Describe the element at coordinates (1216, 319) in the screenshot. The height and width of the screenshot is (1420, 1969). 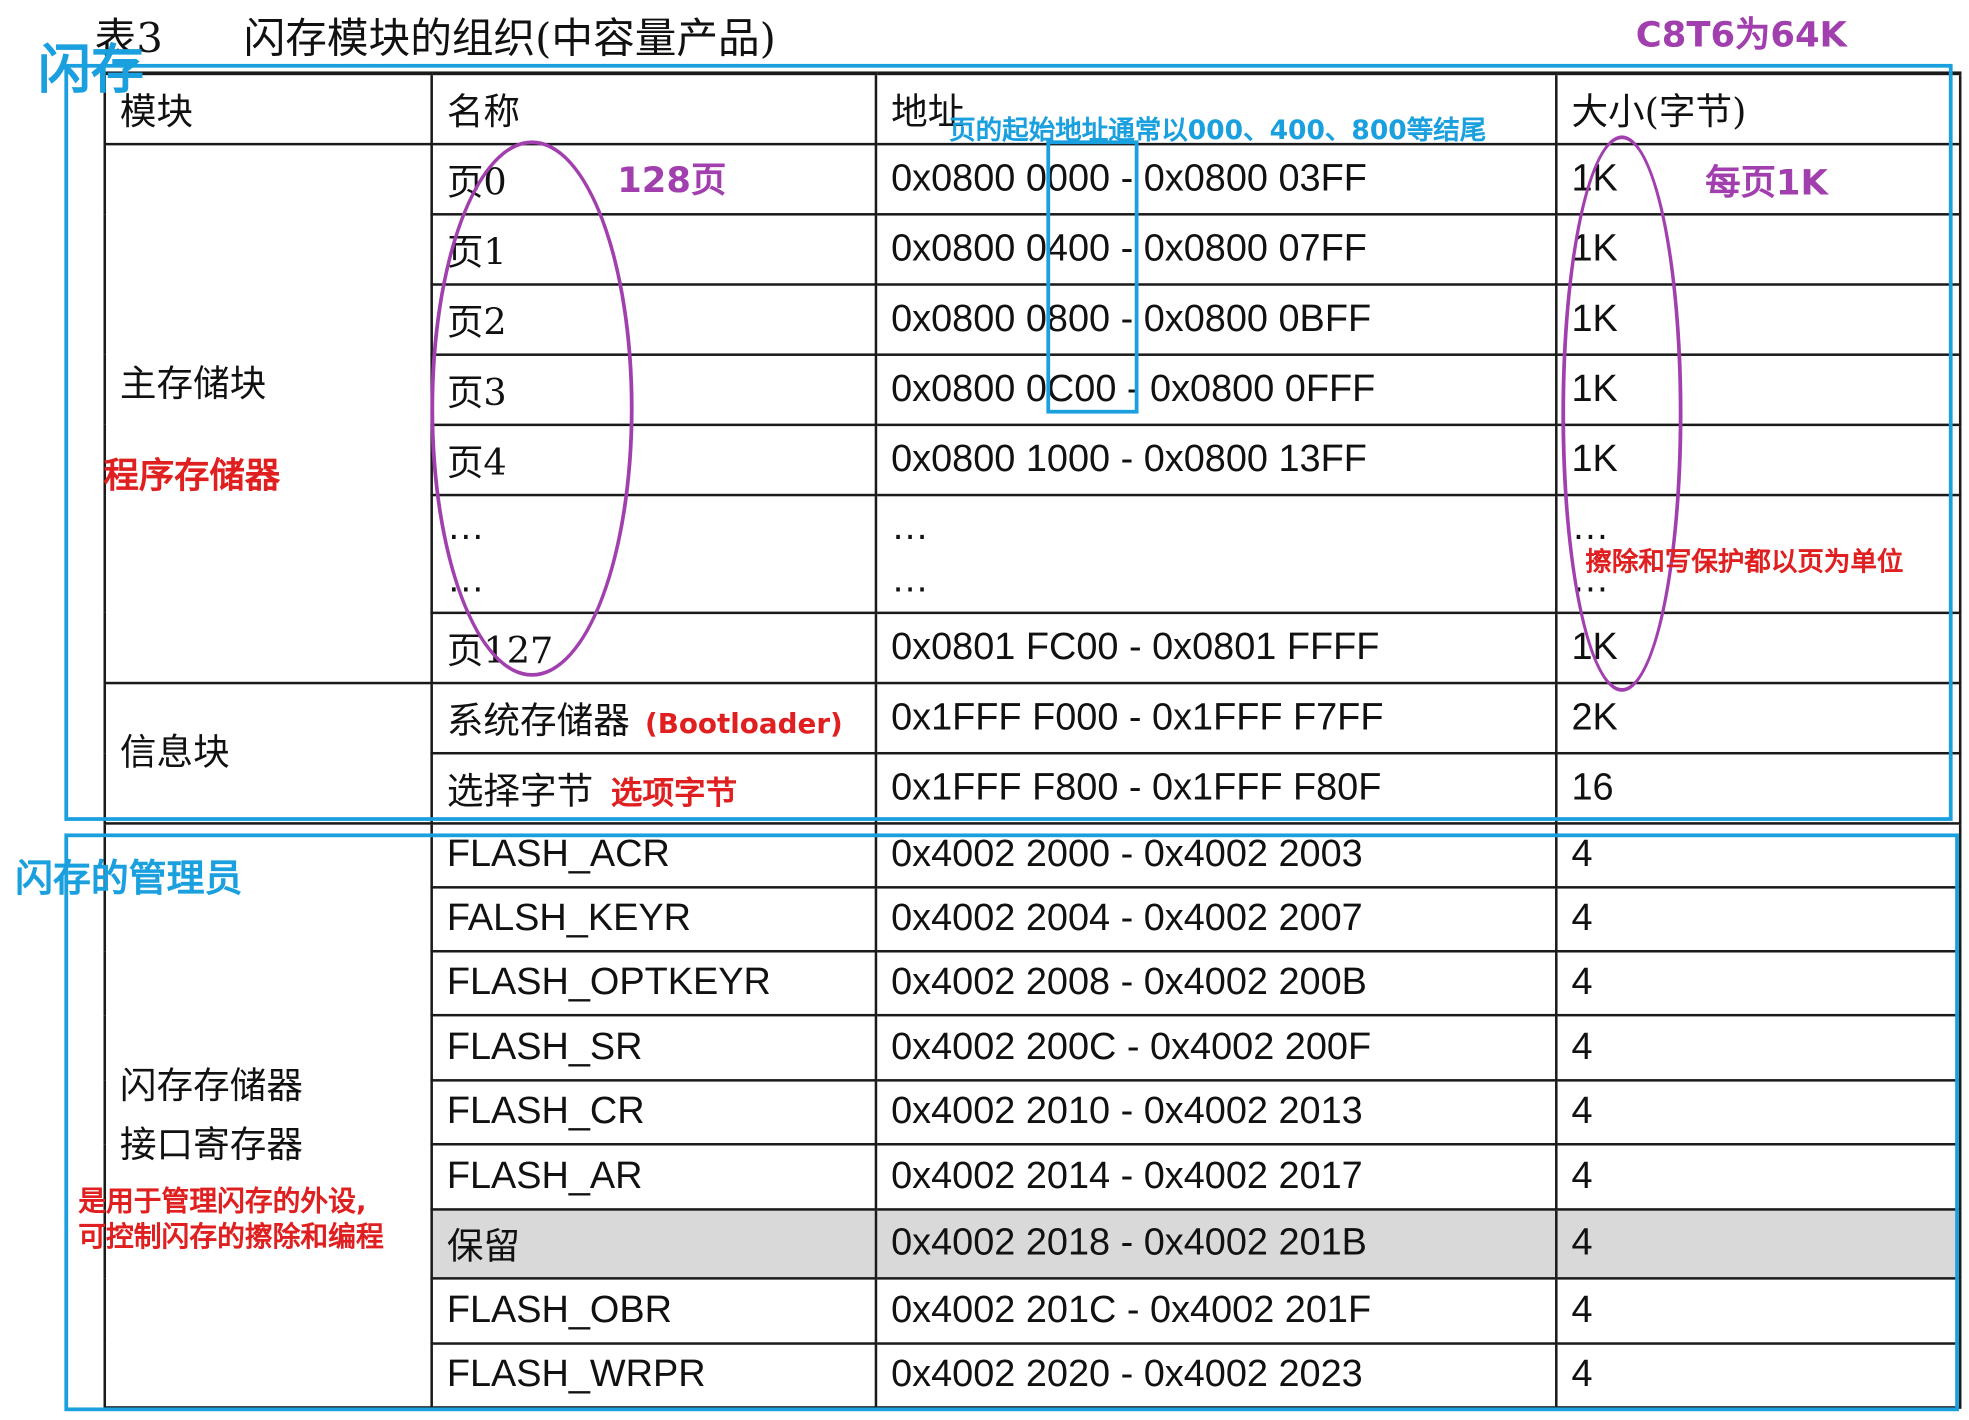
I see `page-address: 0x0800 0800 - 0x0800 0BFF` at that location.